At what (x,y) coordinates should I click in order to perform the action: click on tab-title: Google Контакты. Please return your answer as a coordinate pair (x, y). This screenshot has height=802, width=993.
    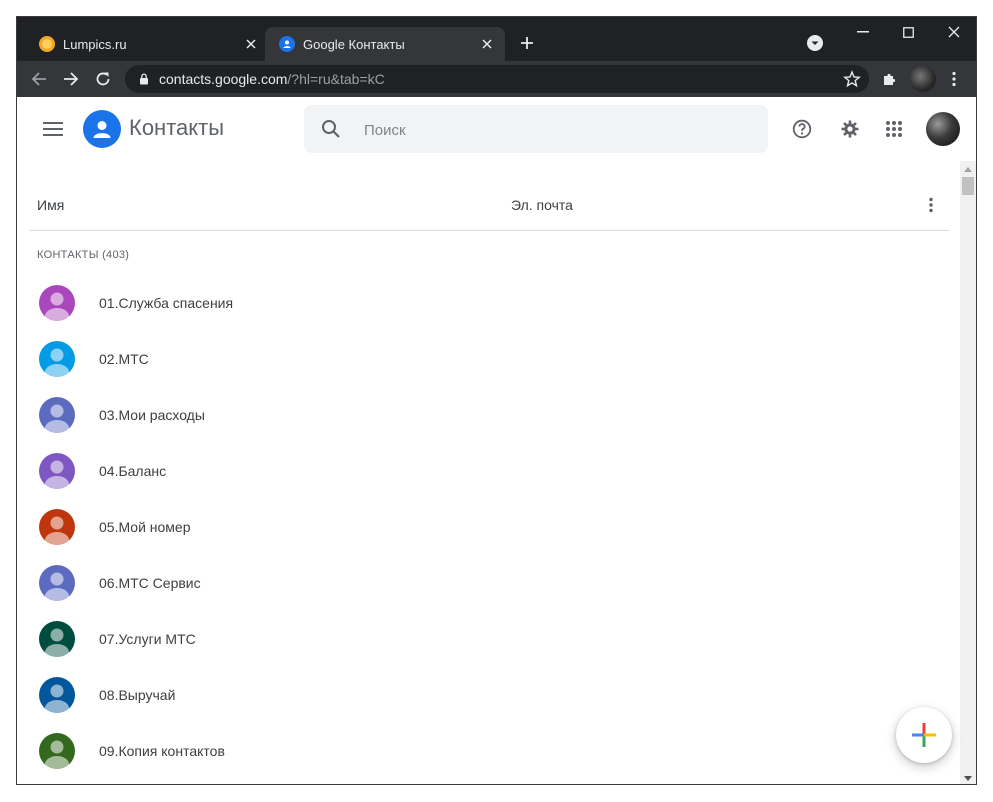
    Looking at the image, I should click on (354, 44).